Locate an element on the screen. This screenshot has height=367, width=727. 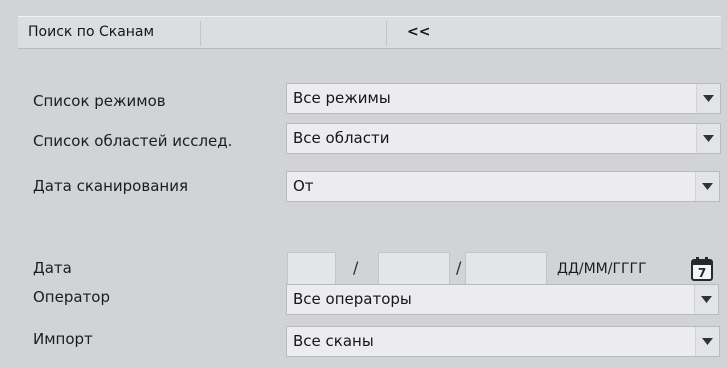
panel-title: Поиск по Сканам is located at coordinates (91, 32).